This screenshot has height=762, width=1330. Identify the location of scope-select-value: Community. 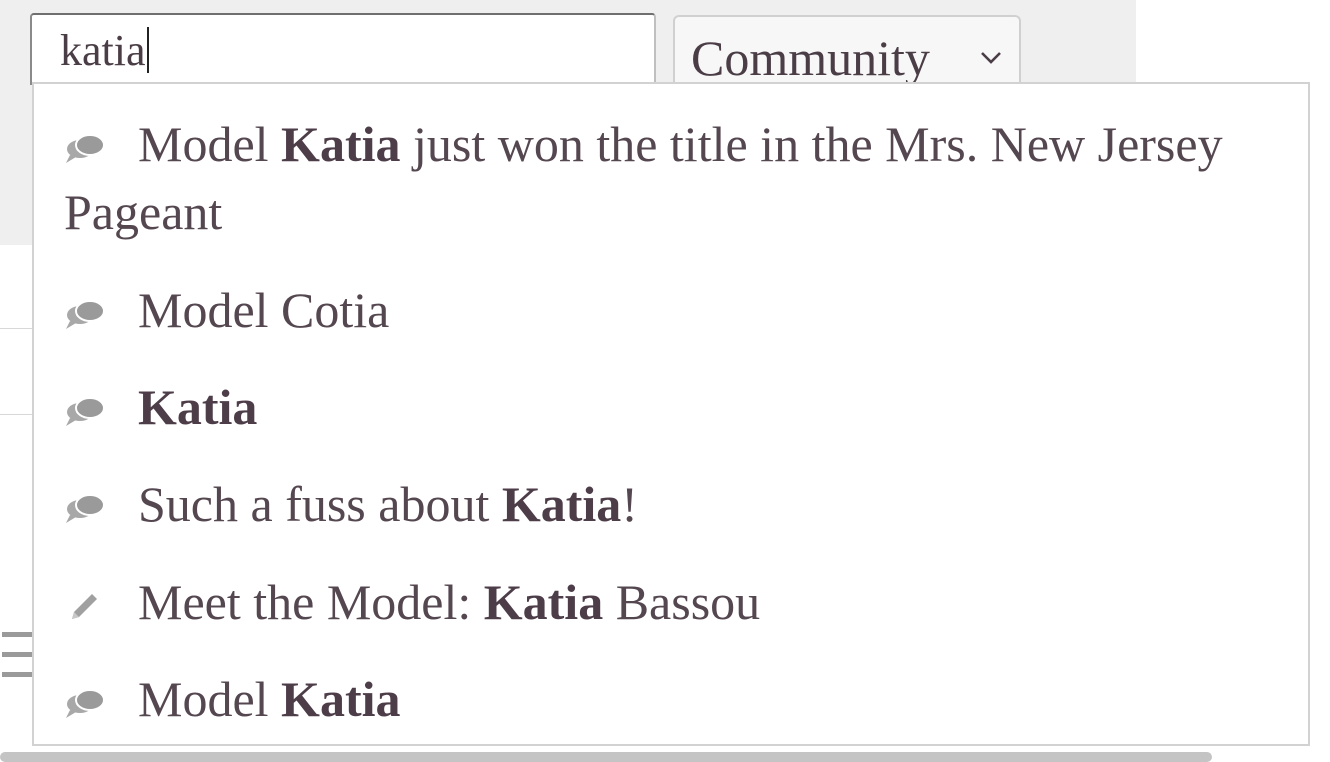
(810, 58).